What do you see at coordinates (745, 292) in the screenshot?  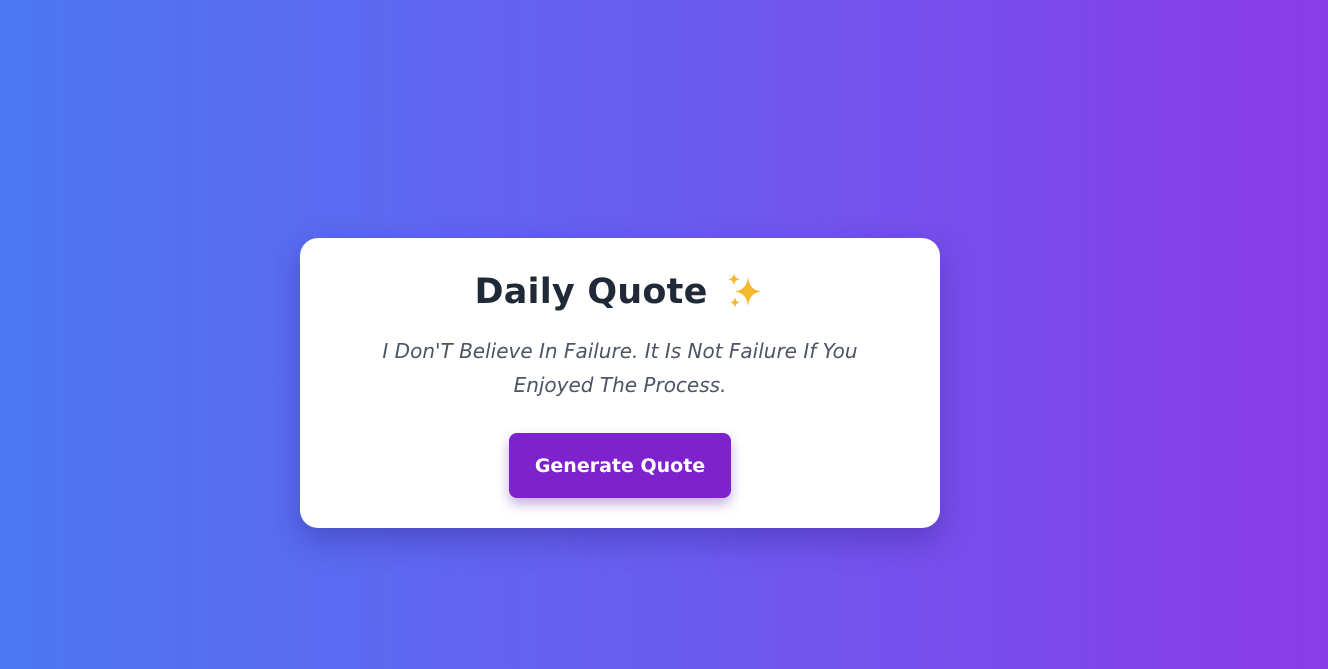 I see `sparkles-icon` at bounding box center [745, 292].